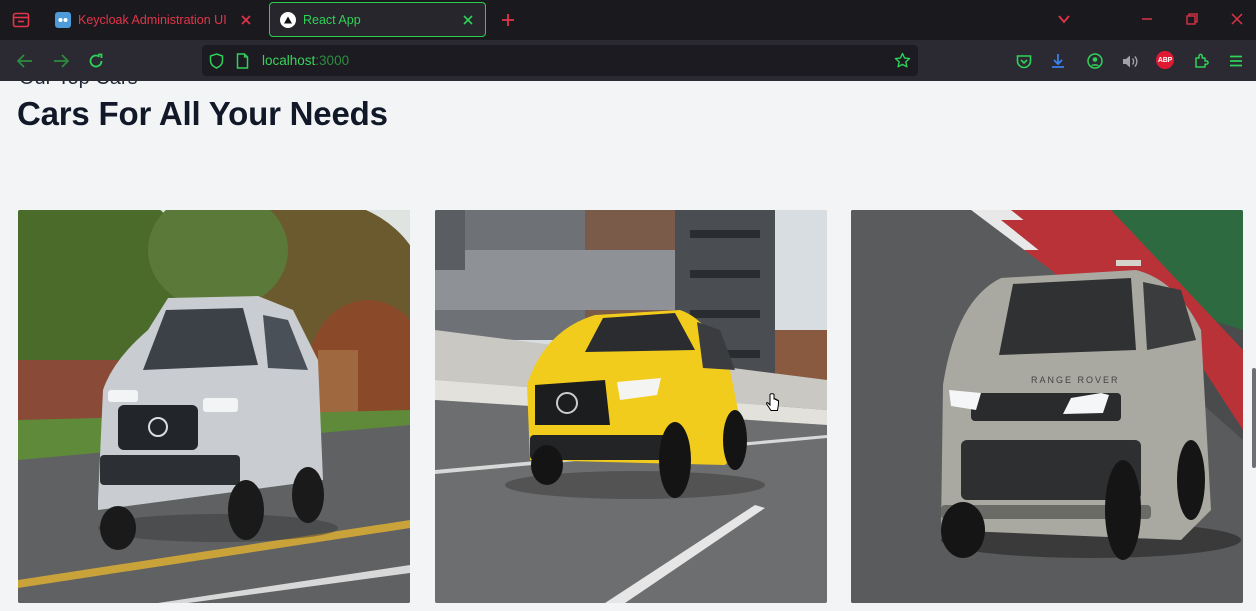  I want to click on bookmark-star-icon, so click(902, 60).